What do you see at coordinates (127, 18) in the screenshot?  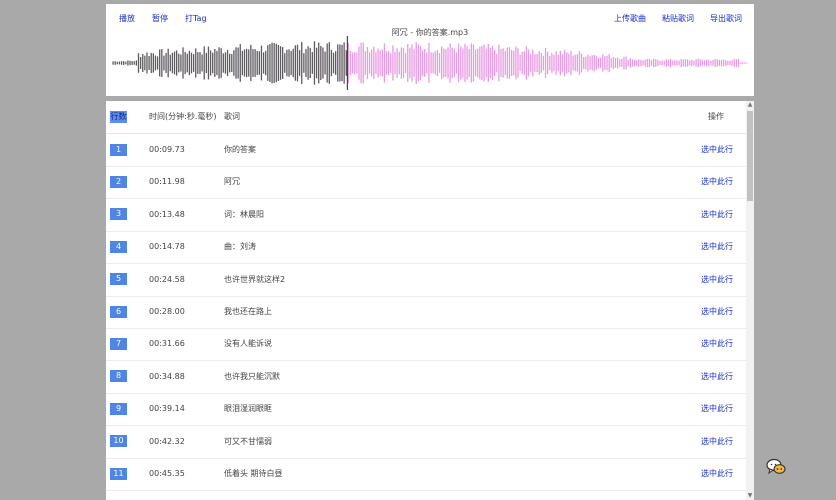 I see `play-button: 播放` at bounding box center [127, 18].